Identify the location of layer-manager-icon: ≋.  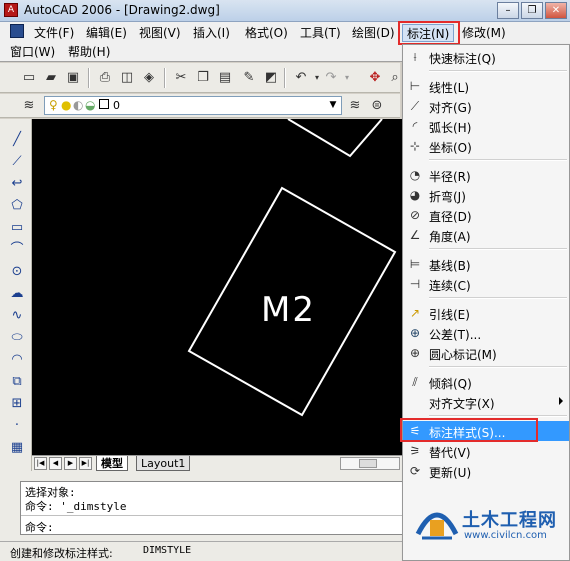
(29, 106).